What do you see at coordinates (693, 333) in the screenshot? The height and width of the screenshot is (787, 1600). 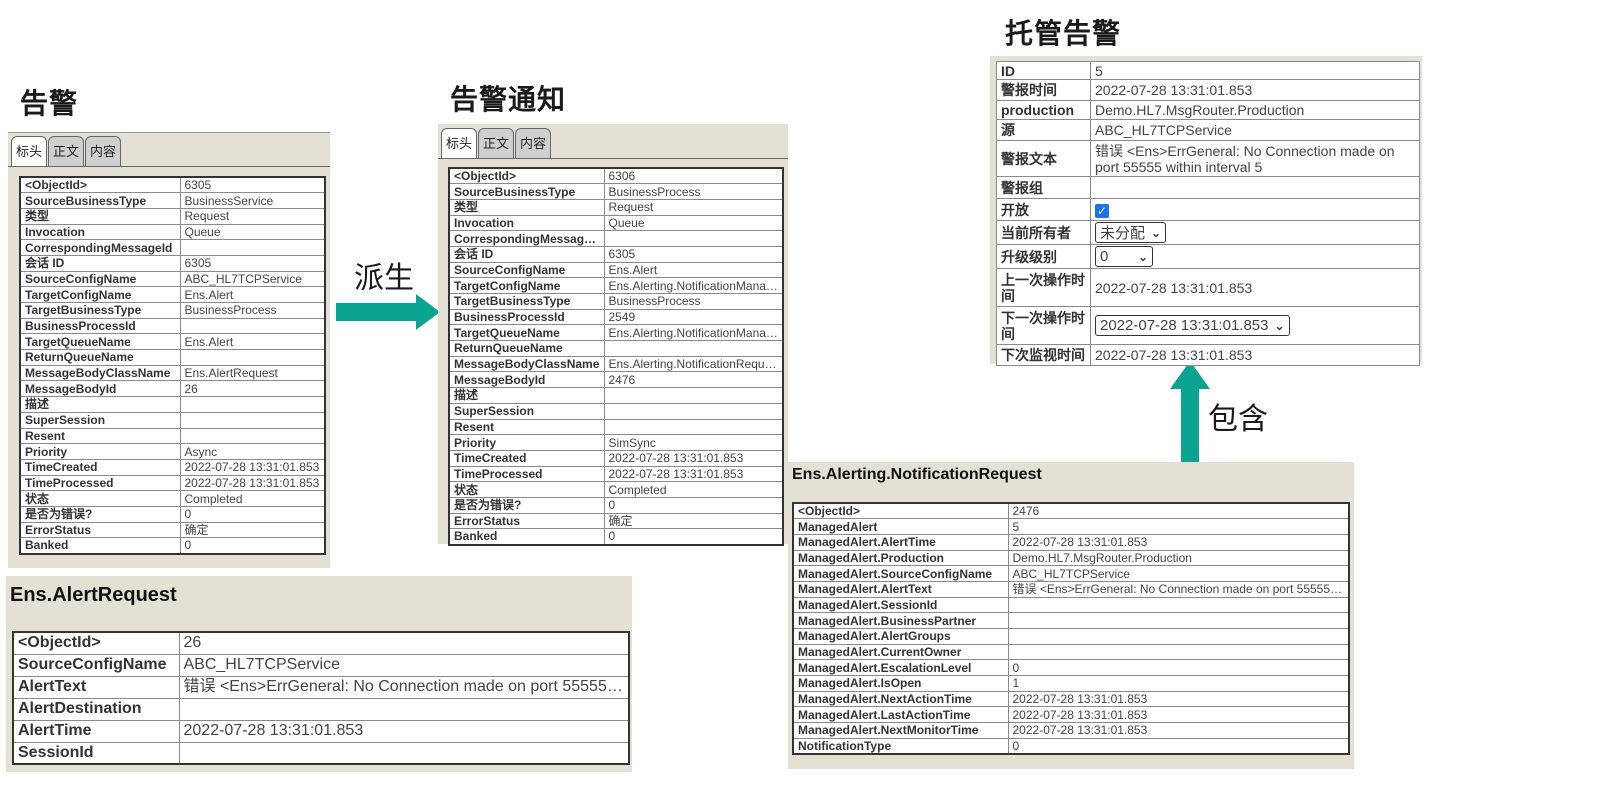 I see `field-value: Ens.Alerting.NotificationManager` at bounding box center [693, 333].